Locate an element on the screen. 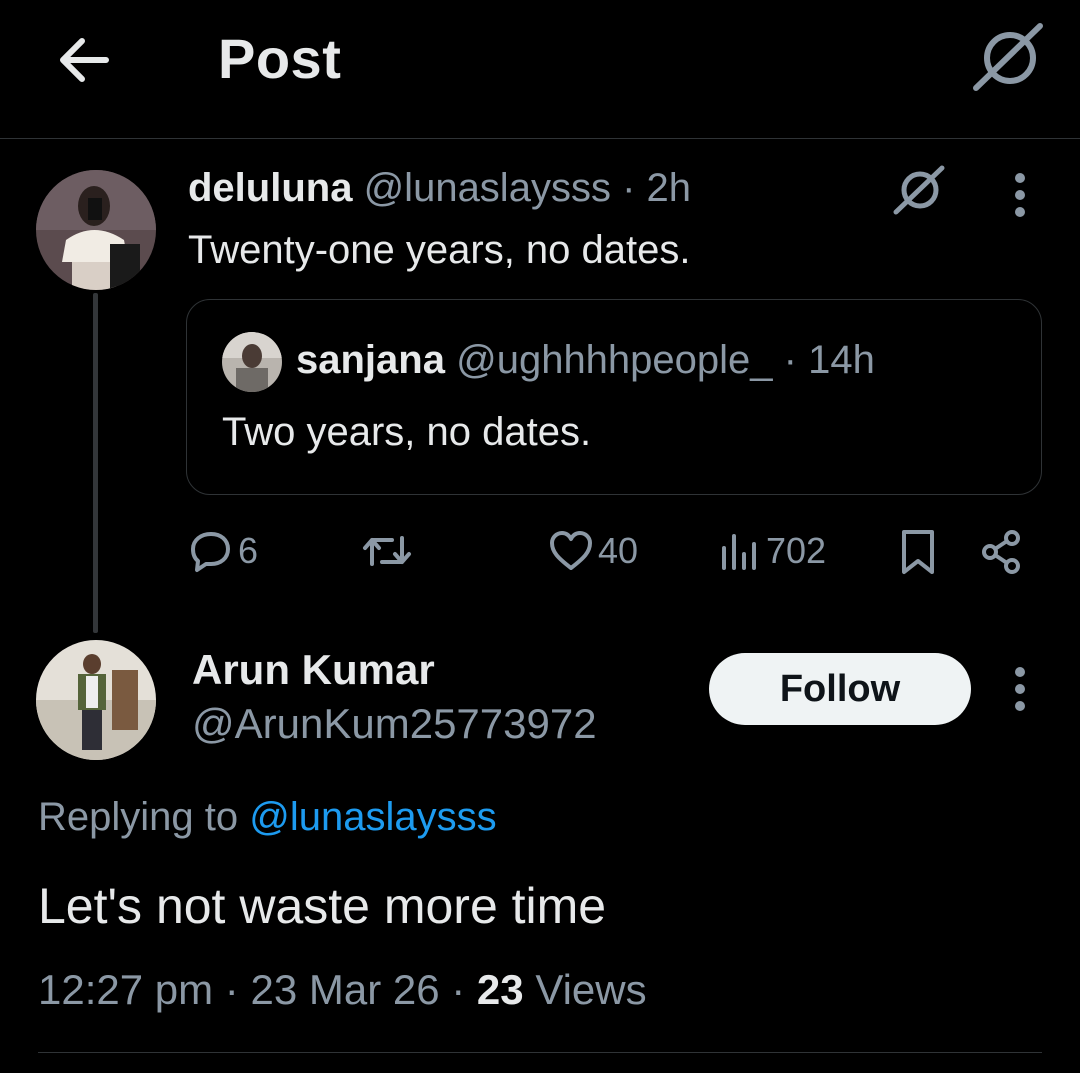  follow-button: Follow is located at coordinates (840, 689).